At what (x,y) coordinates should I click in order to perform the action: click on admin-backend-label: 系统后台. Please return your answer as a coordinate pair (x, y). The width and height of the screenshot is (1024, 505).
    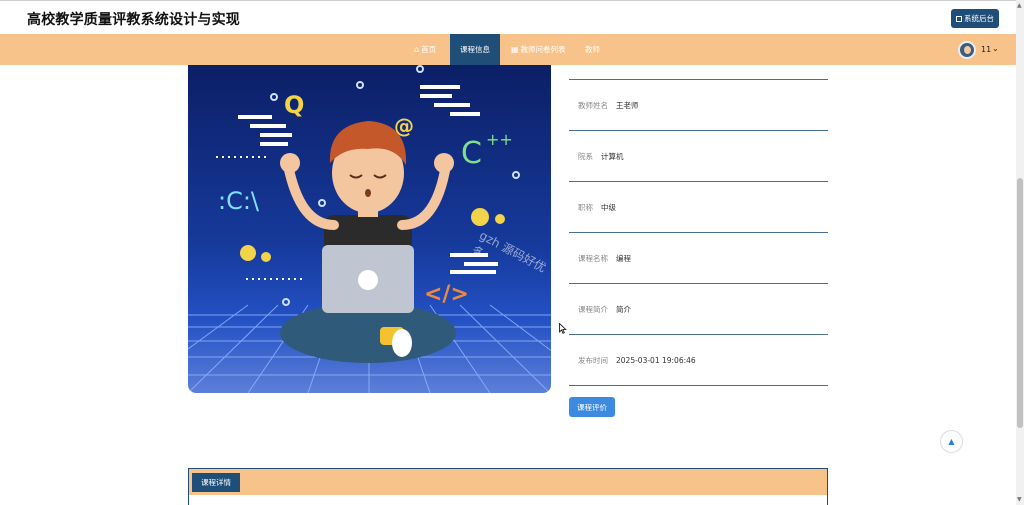
    Looking at the image, I should click on (979, 18).